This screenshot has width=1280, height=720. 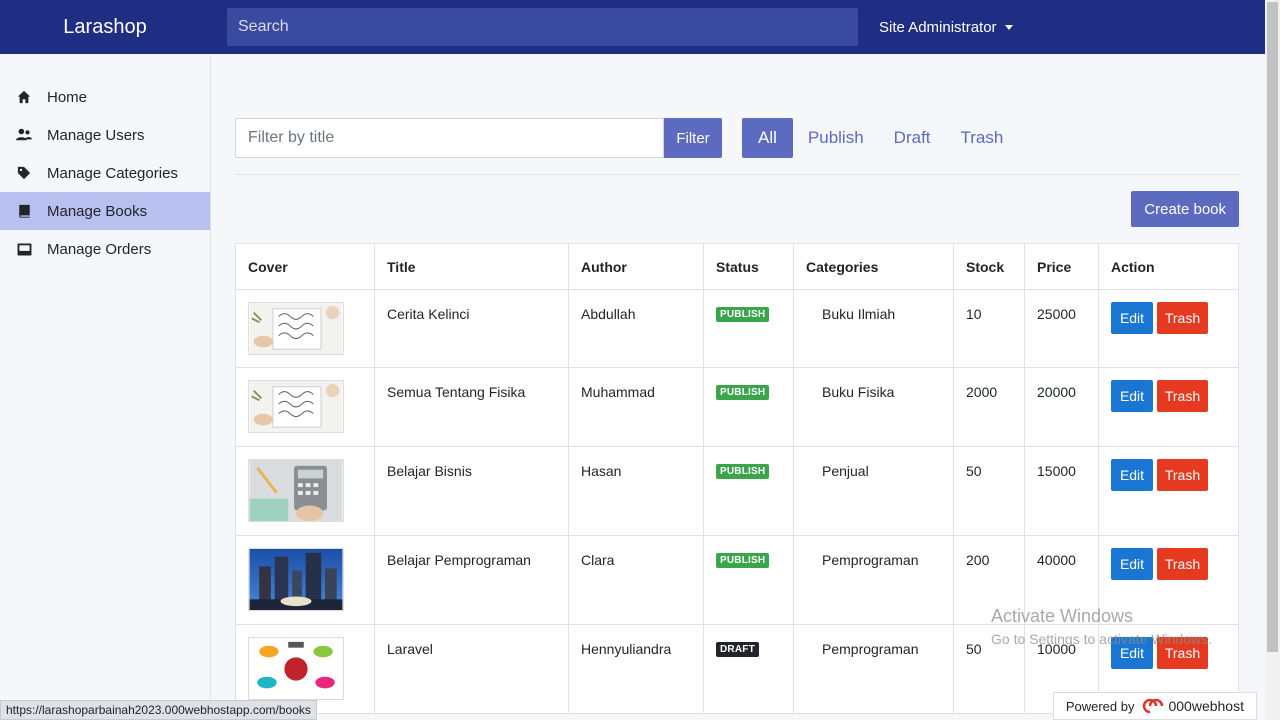 I want to click on inbox-icon, so click(x=24, y=249).